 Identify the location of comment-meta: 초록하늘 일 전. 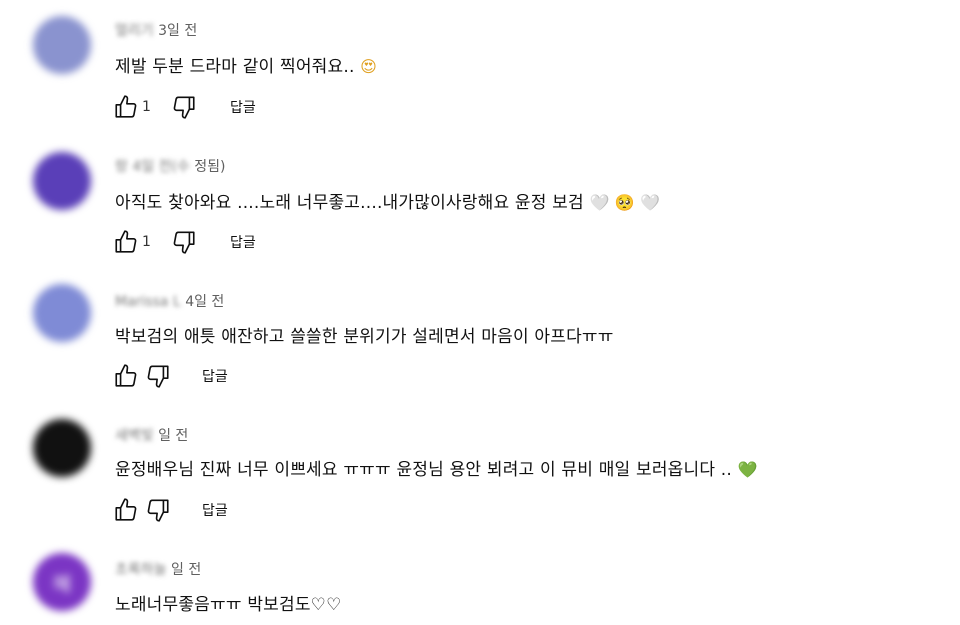
(158, 569).